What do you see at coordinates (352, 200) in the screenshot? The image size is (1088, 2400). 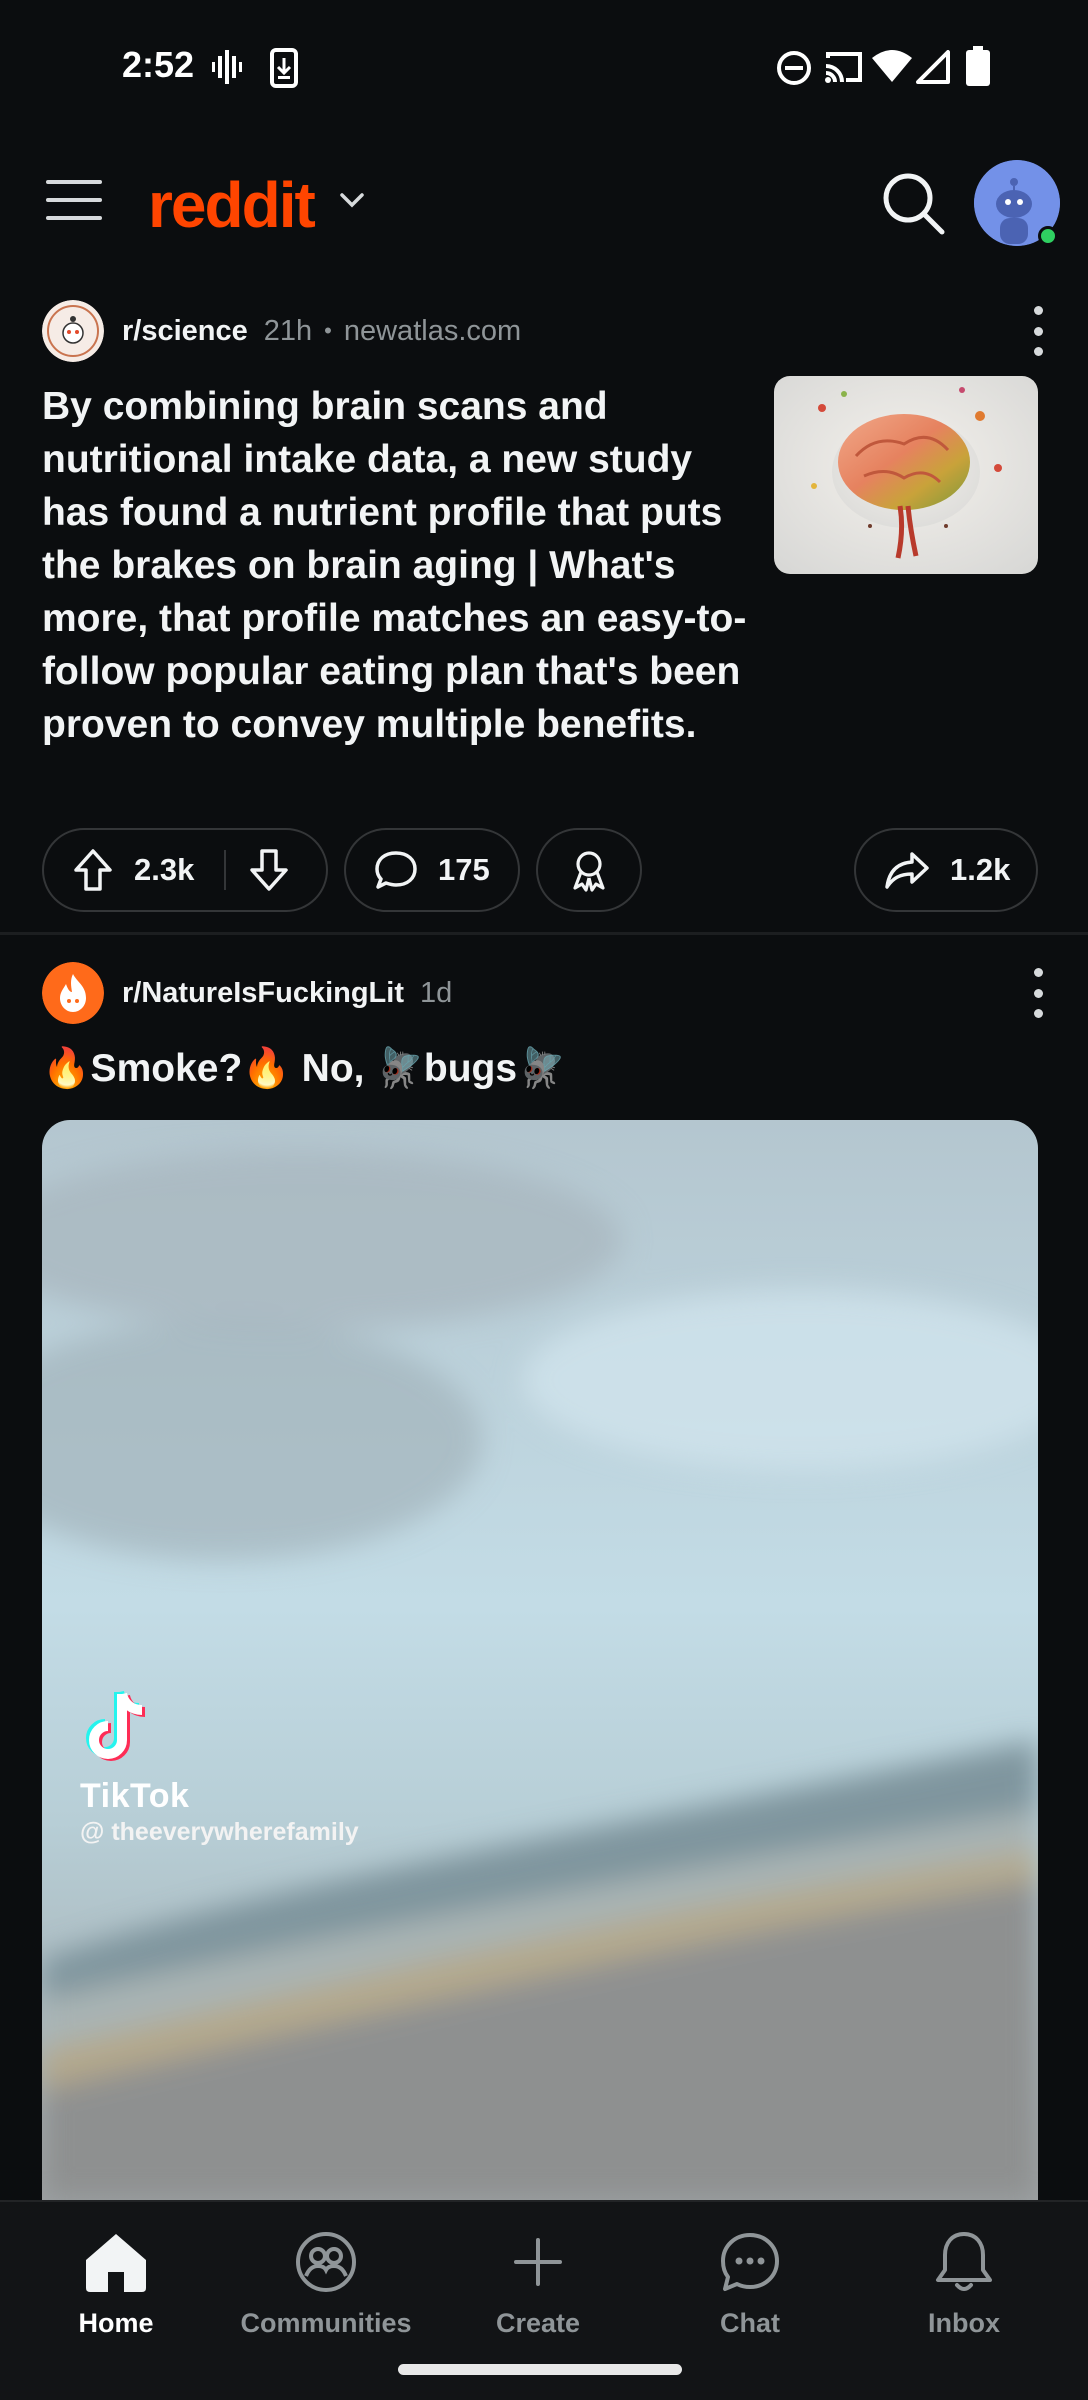 I see `chevron-down-icon` at bounding box center [352, 200].